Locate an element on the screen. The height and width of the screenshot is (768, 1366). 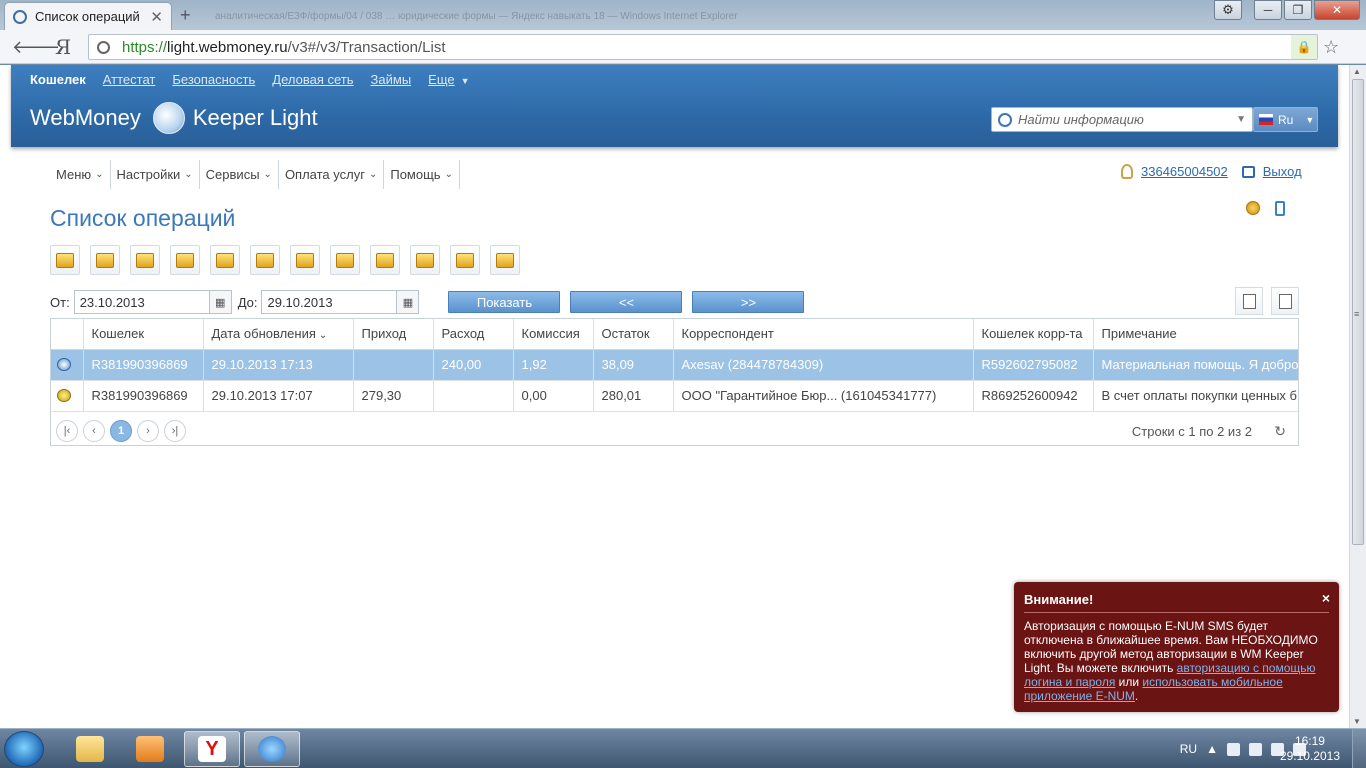
column-header-wallet: Кошелек is located at coordinates (143, 334).